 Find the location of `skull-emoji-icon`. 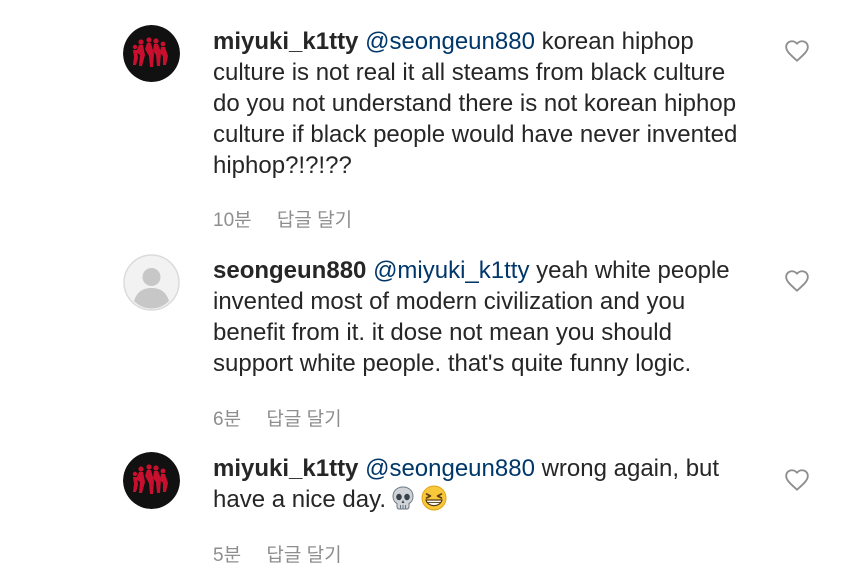

skull-emoji-icon is located at coordinates (403, 498).